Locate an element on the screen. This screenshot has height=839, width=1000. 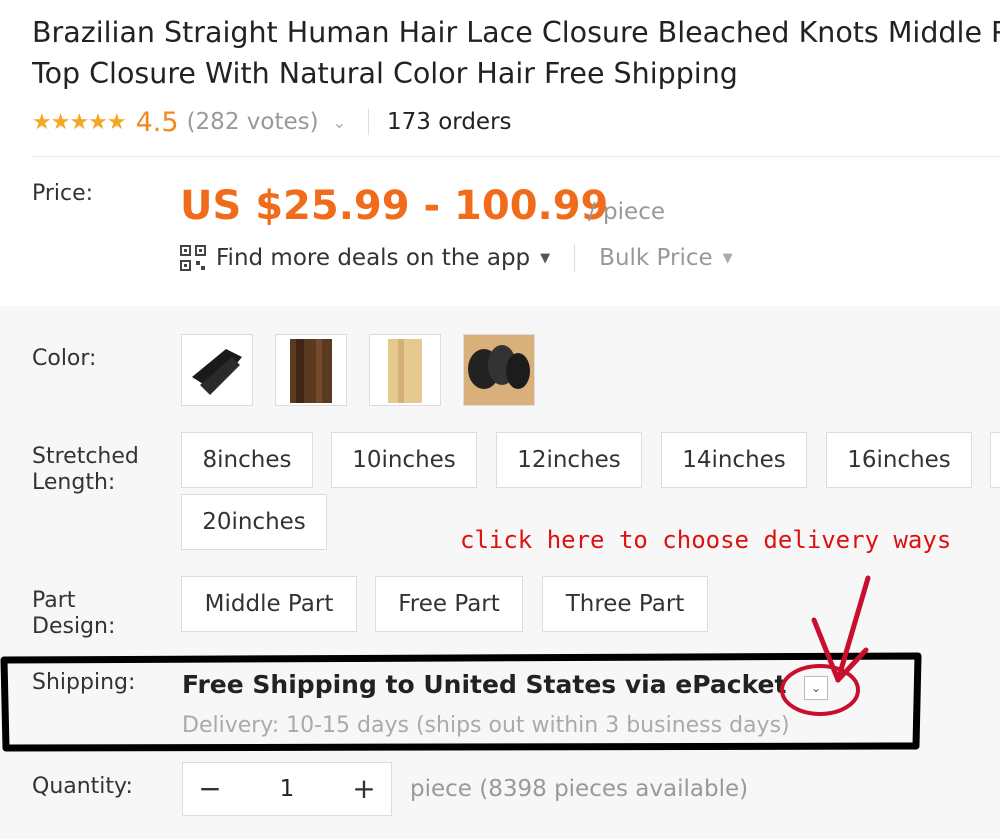
highlight-box is located at coordinates (461, 702).